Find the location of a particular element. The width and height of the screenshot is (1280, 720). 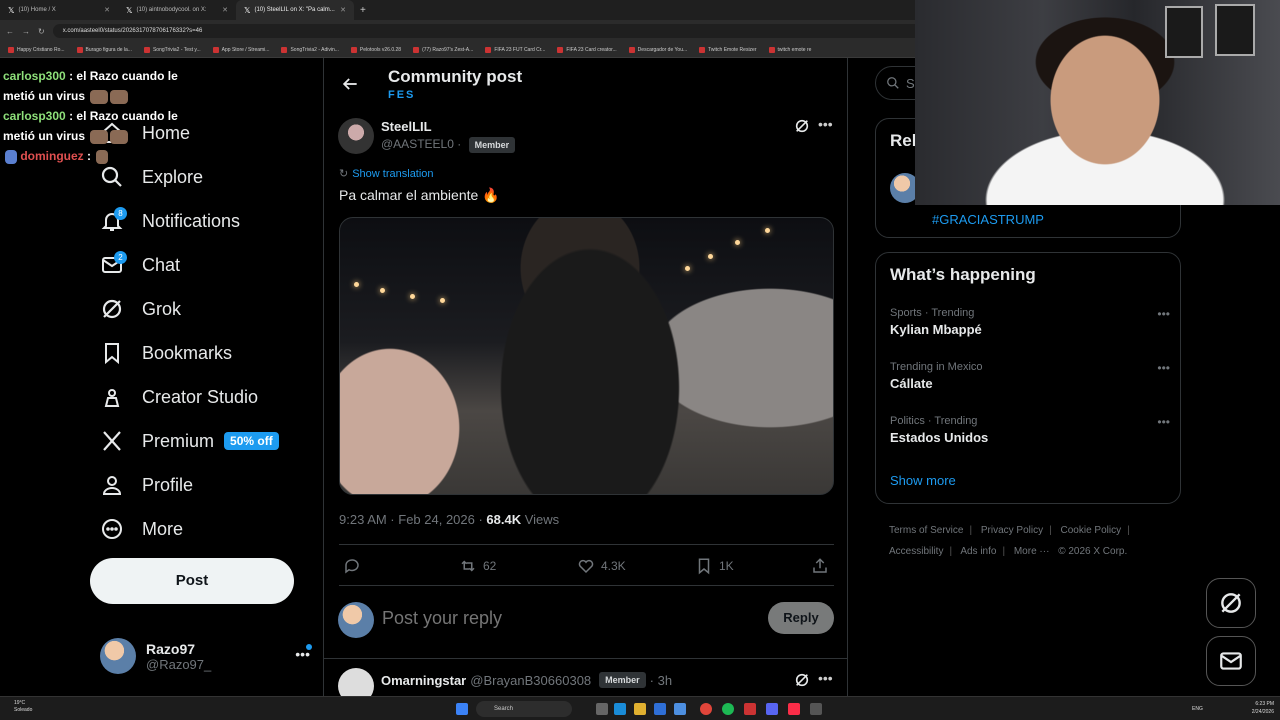

chat-message: dominguez : is located at coordinates (98, 156).